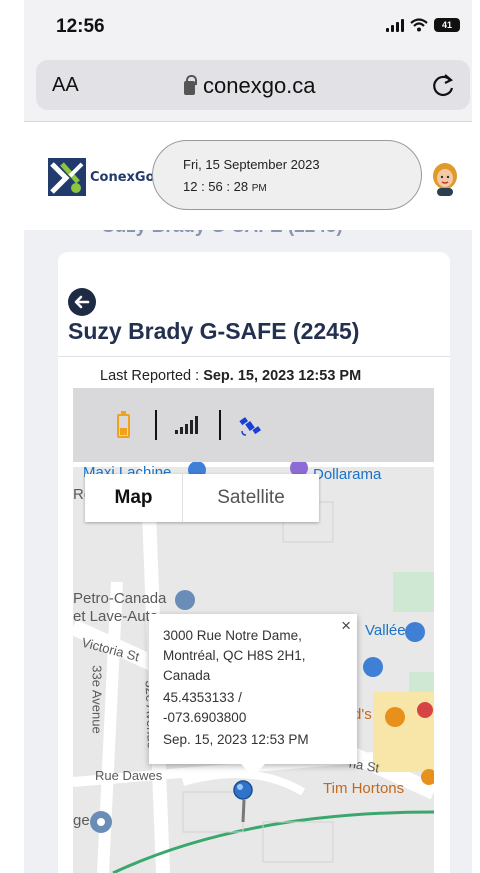 The image size is (480, 873). What do you see at coordinates (287, 175) in the screenshot?
I see `datetime-pill: Fri, 15 September 2023 12 : 56 : 28 PM` at bounding box center [287, 175].